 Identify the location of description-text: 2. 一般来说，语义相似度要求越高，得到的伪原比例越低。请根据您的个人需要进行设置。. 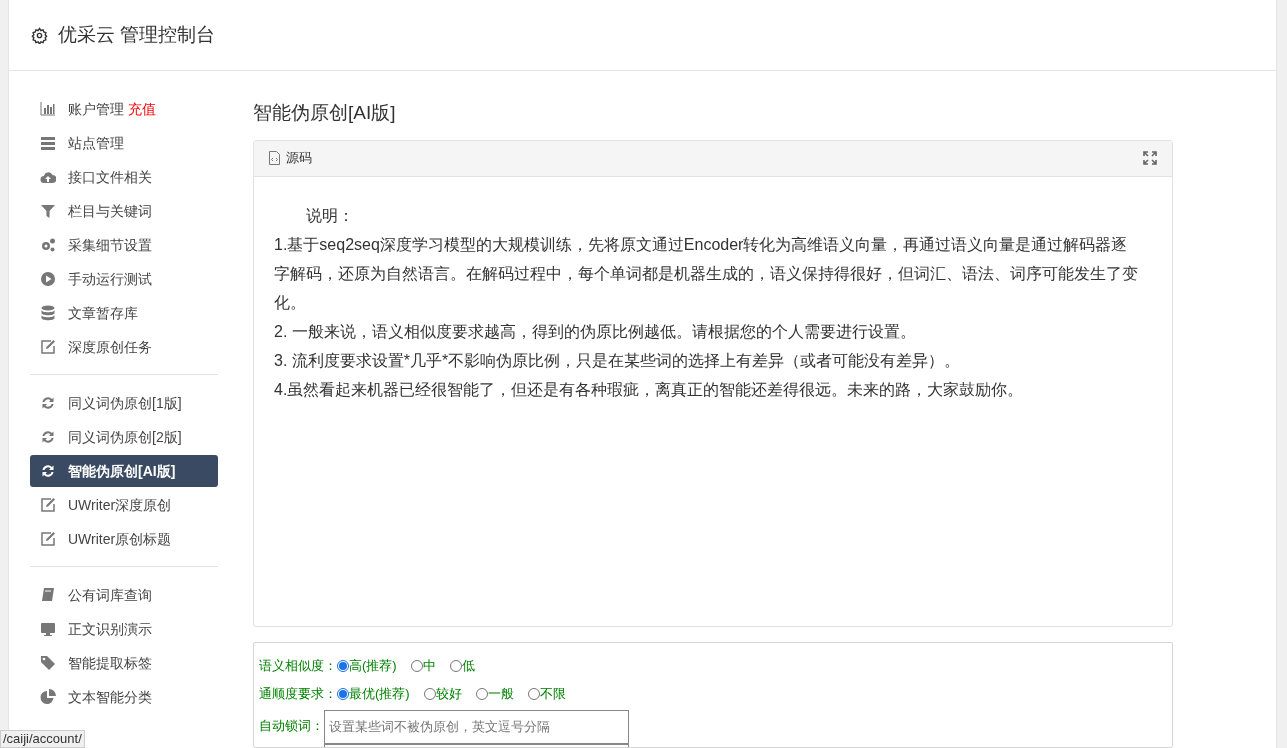
(595, 331).